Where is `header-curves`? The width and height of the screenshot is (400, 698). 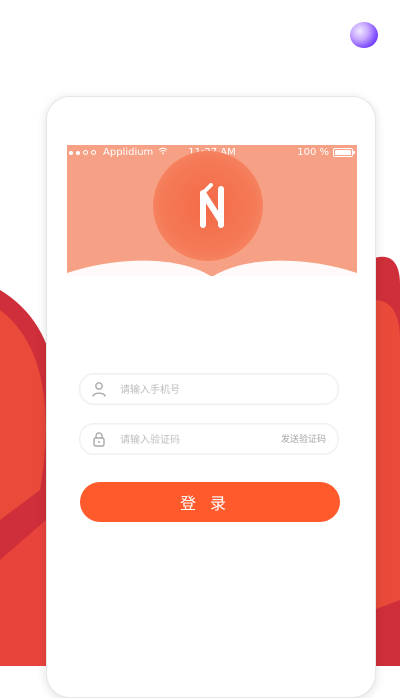
header-curves is located at coordinates (212, 268).